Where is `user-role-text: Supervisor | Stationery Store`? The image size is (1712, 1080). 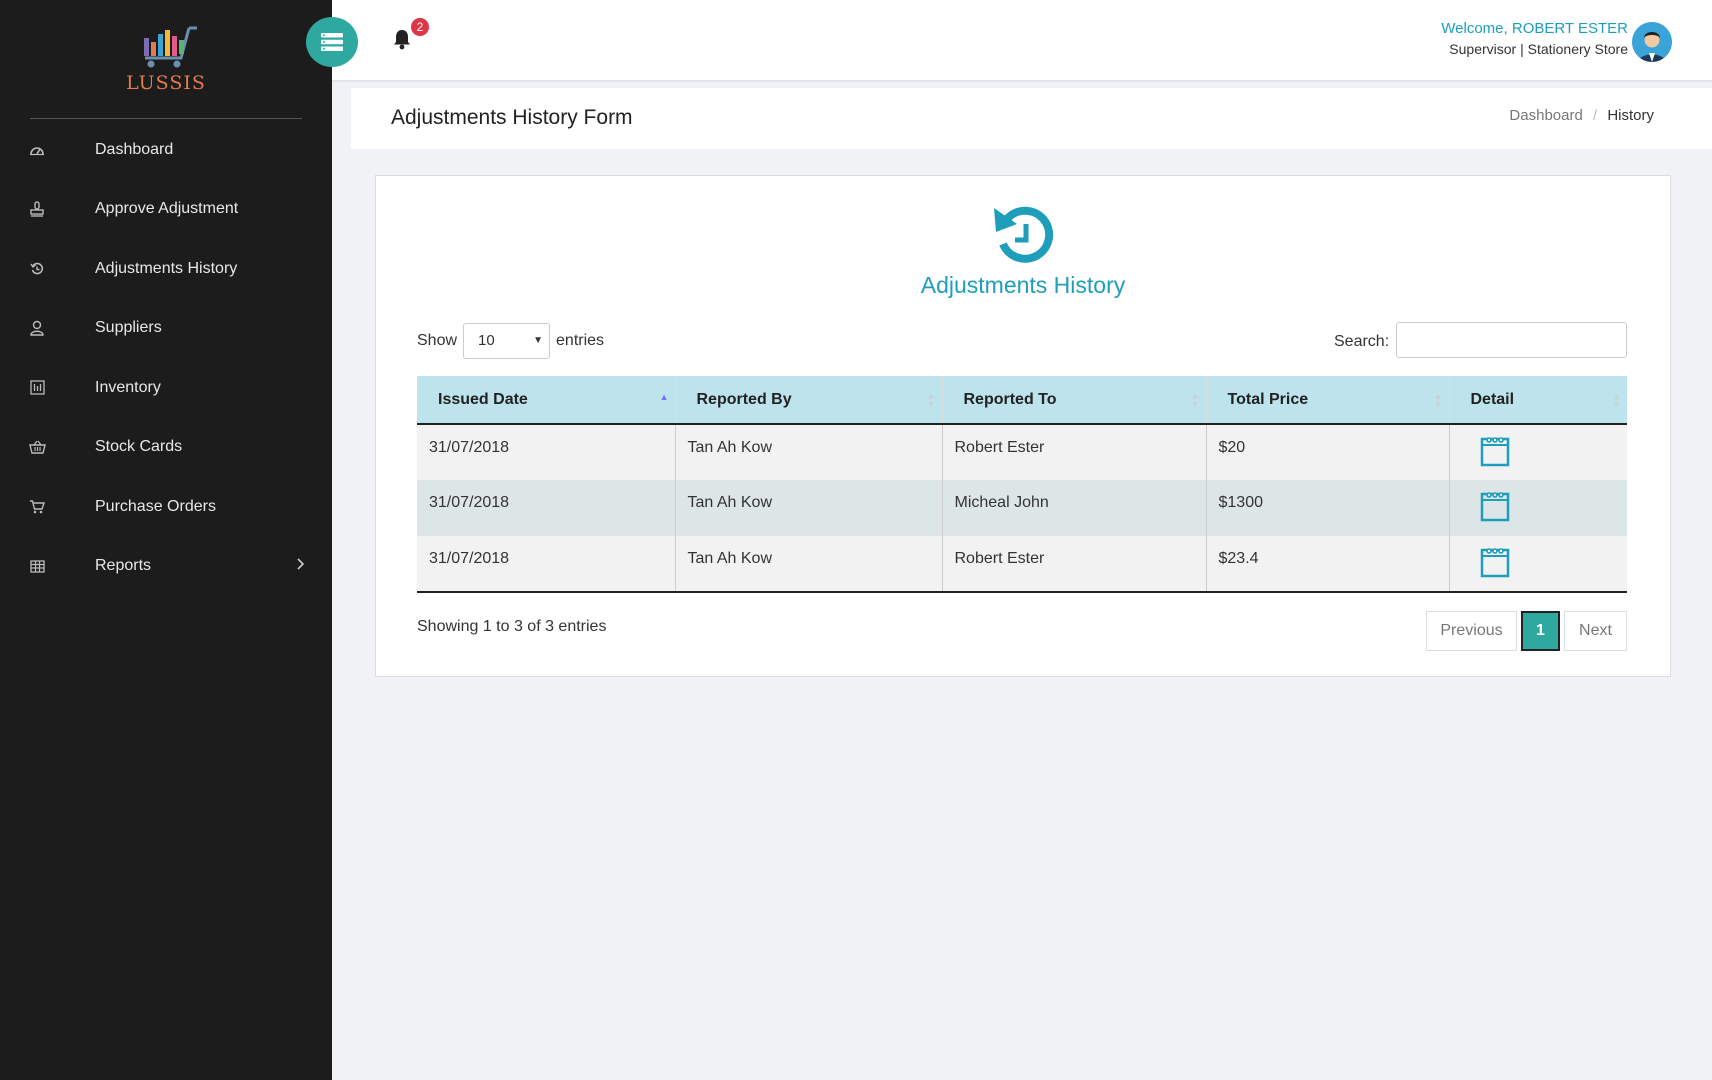
user-role-text: Supervisor | Stationery Store is located at coordinates (1538, 49).